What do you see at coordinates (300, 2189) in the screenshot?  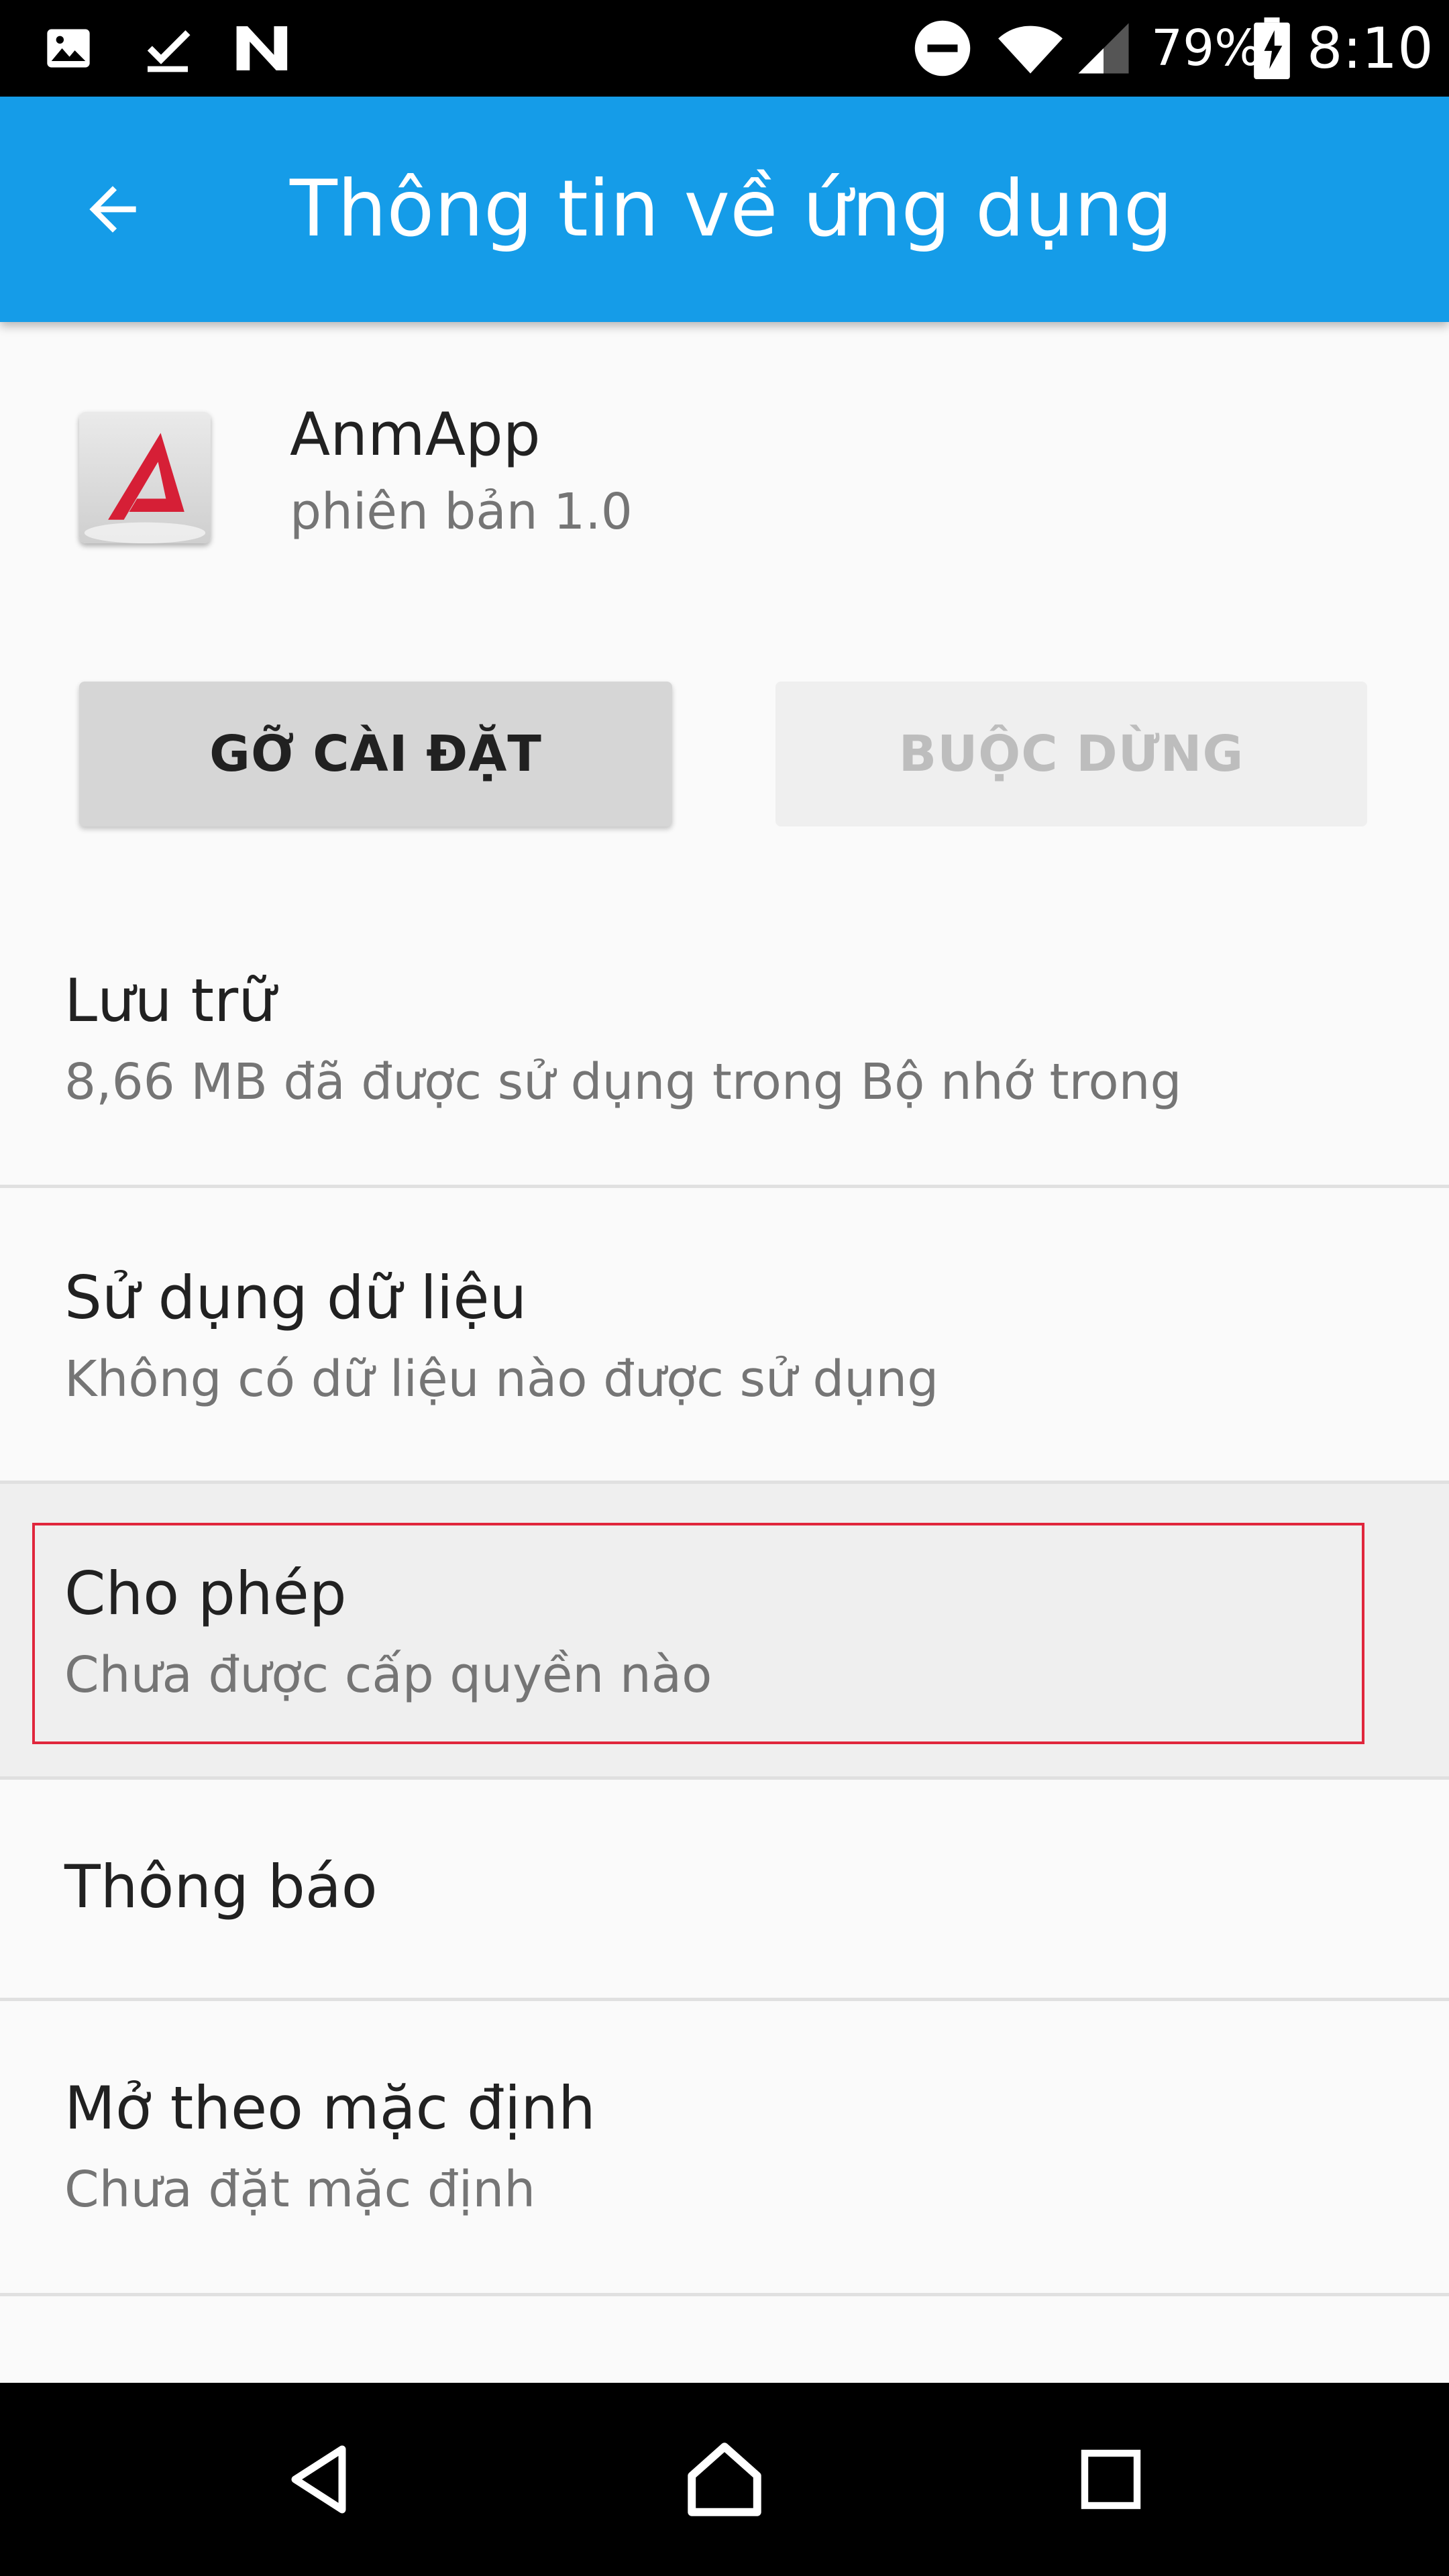 I see `open-by-default-summary: Chưa đặt mặc định` at bounding box center [300, 2189].